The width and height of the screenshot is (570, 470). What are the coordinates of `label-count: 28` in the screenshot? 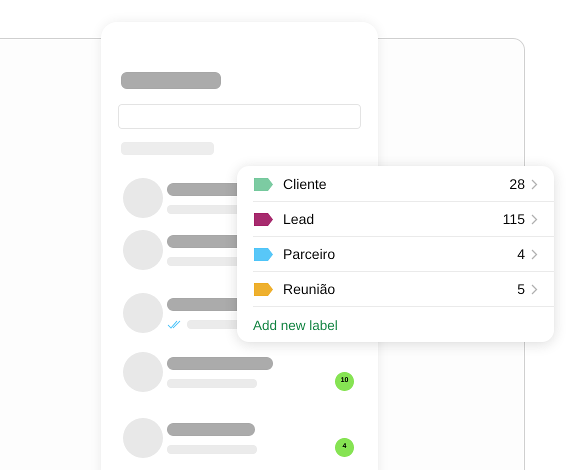 It's located at (517, 184).